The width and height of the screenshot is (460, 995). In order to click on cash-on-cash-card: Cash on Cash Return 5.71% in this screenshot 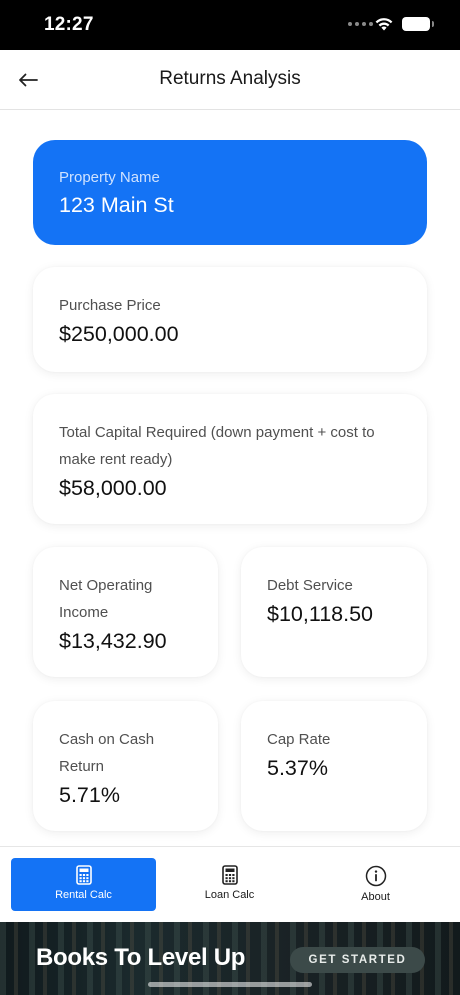, I will do `click(125, 766)`.